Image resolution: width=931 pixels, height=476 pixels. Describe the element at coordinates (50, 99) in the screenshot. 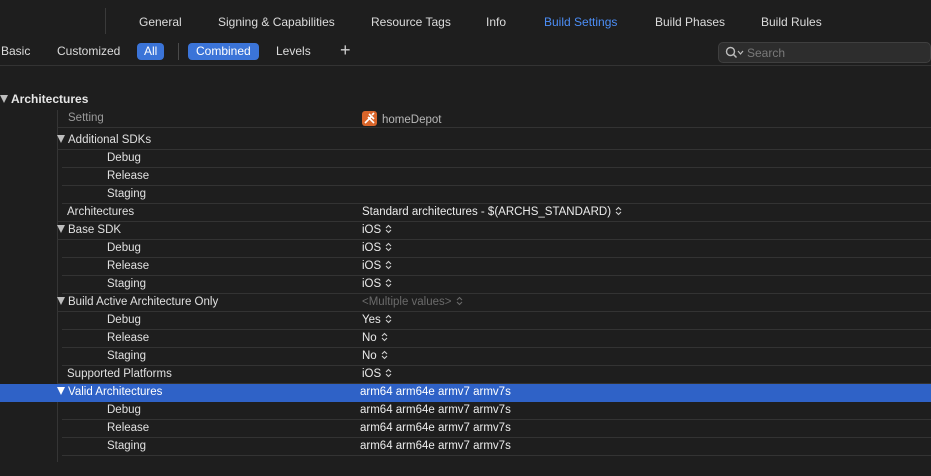

I see `section-title: Architectures` at that location.